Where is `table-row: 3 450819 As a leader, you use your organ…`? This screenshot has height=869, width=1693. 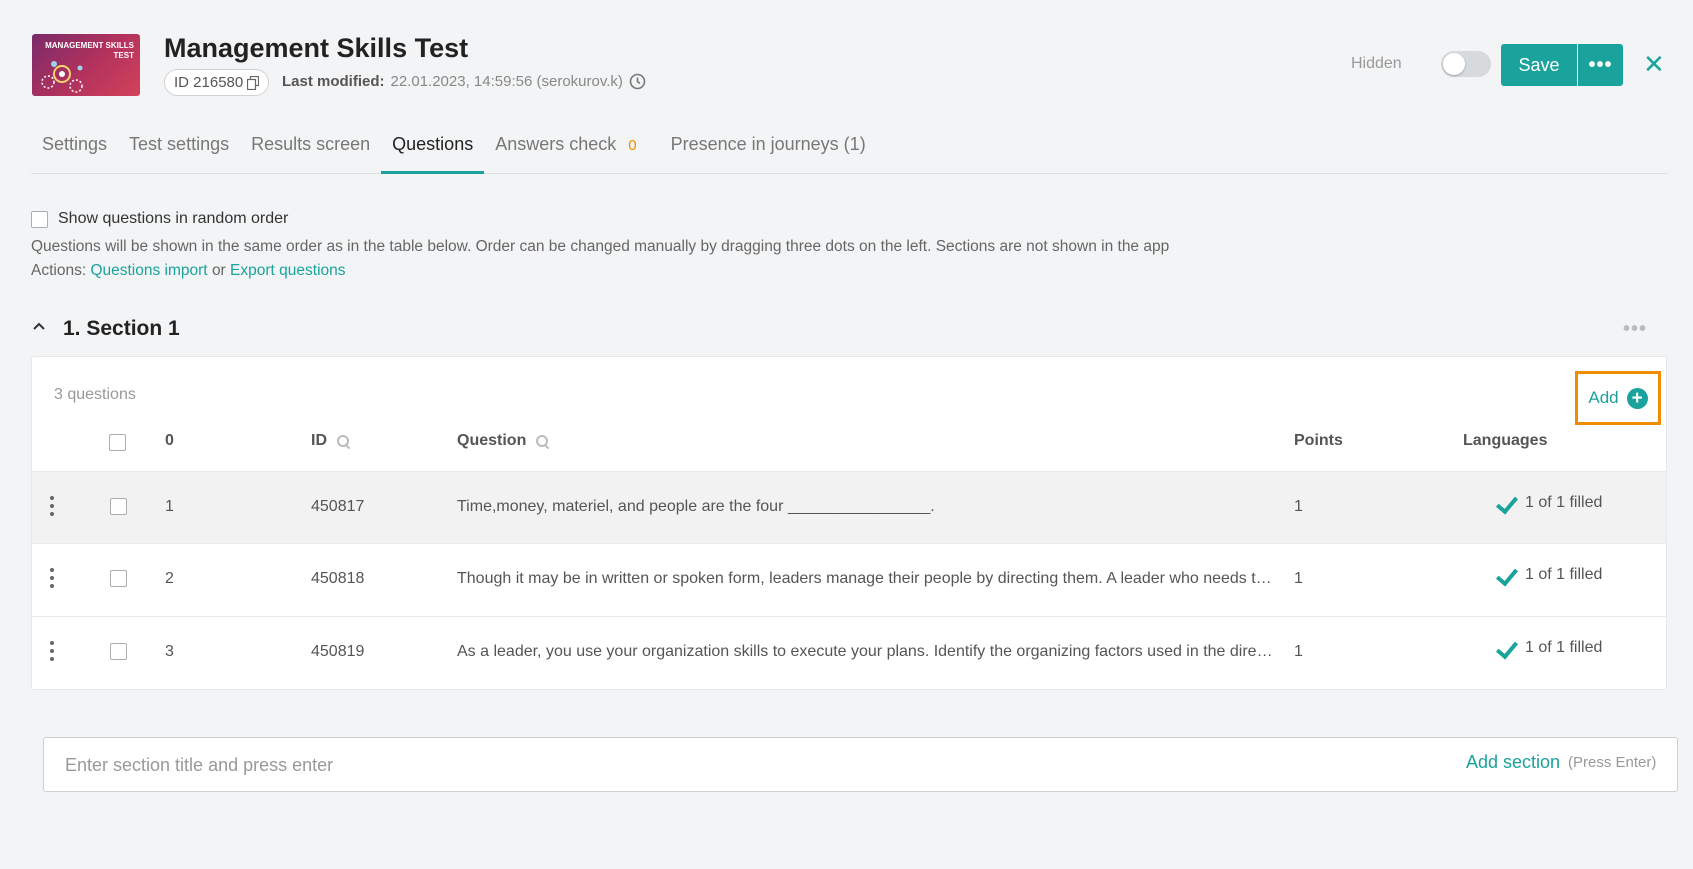 table-row: 3 450819 As a leader, you use your organ… is located at coordinates (849, 652).